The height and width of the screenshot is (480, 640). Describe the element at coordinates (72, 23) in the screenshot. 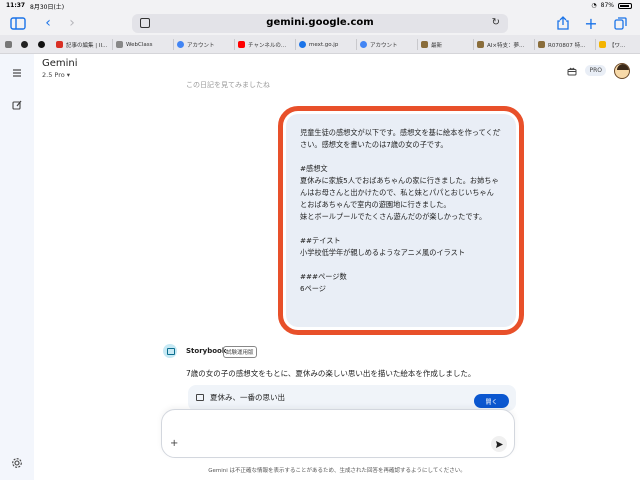

I see `forward-icon: ›` at that location.